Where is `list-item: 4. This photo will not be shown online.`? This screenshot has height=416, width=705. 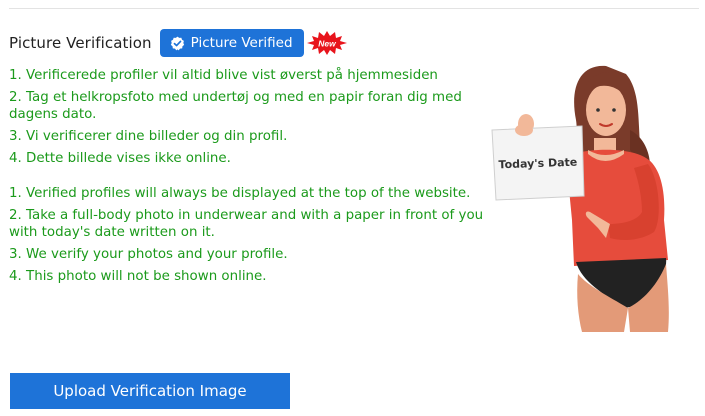 list-item: 4. This photo will not be shown online. is located at coordinates (138, 276).